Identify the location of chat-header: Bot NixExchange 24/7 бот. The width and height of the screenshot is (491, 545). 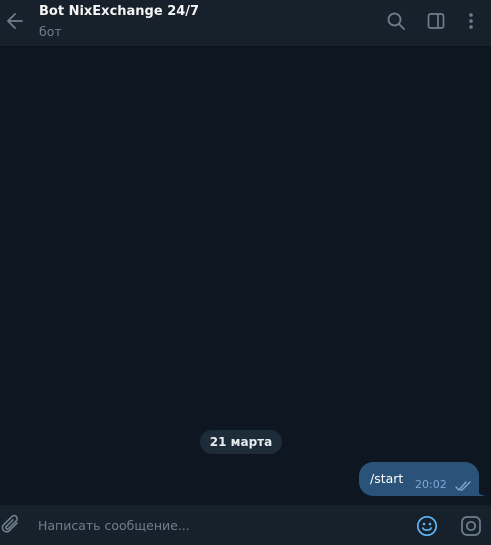
(245, 23).